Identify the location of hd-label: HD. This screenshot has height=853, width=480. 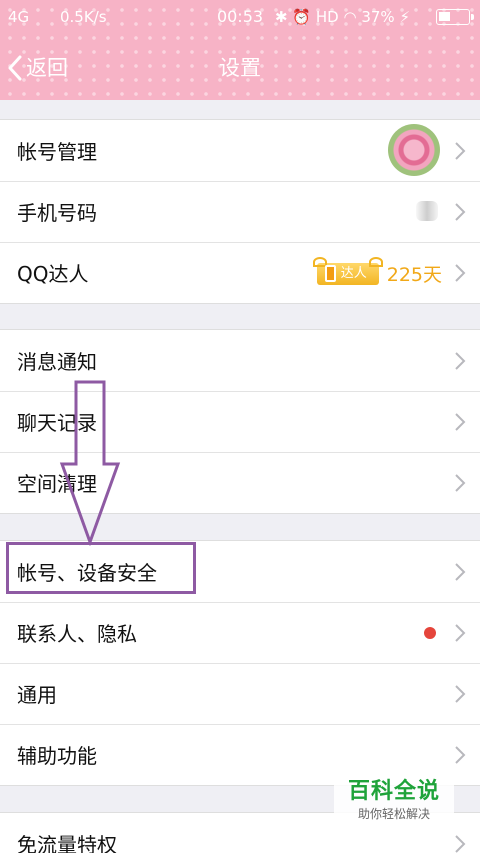
(327, 17).